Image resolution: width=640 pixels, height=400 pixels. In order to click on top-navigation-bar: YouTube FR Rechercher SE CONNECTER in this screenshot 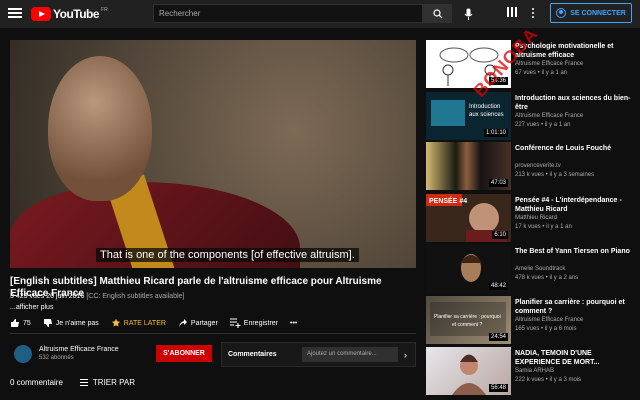, I will do `click(320, 14)`.